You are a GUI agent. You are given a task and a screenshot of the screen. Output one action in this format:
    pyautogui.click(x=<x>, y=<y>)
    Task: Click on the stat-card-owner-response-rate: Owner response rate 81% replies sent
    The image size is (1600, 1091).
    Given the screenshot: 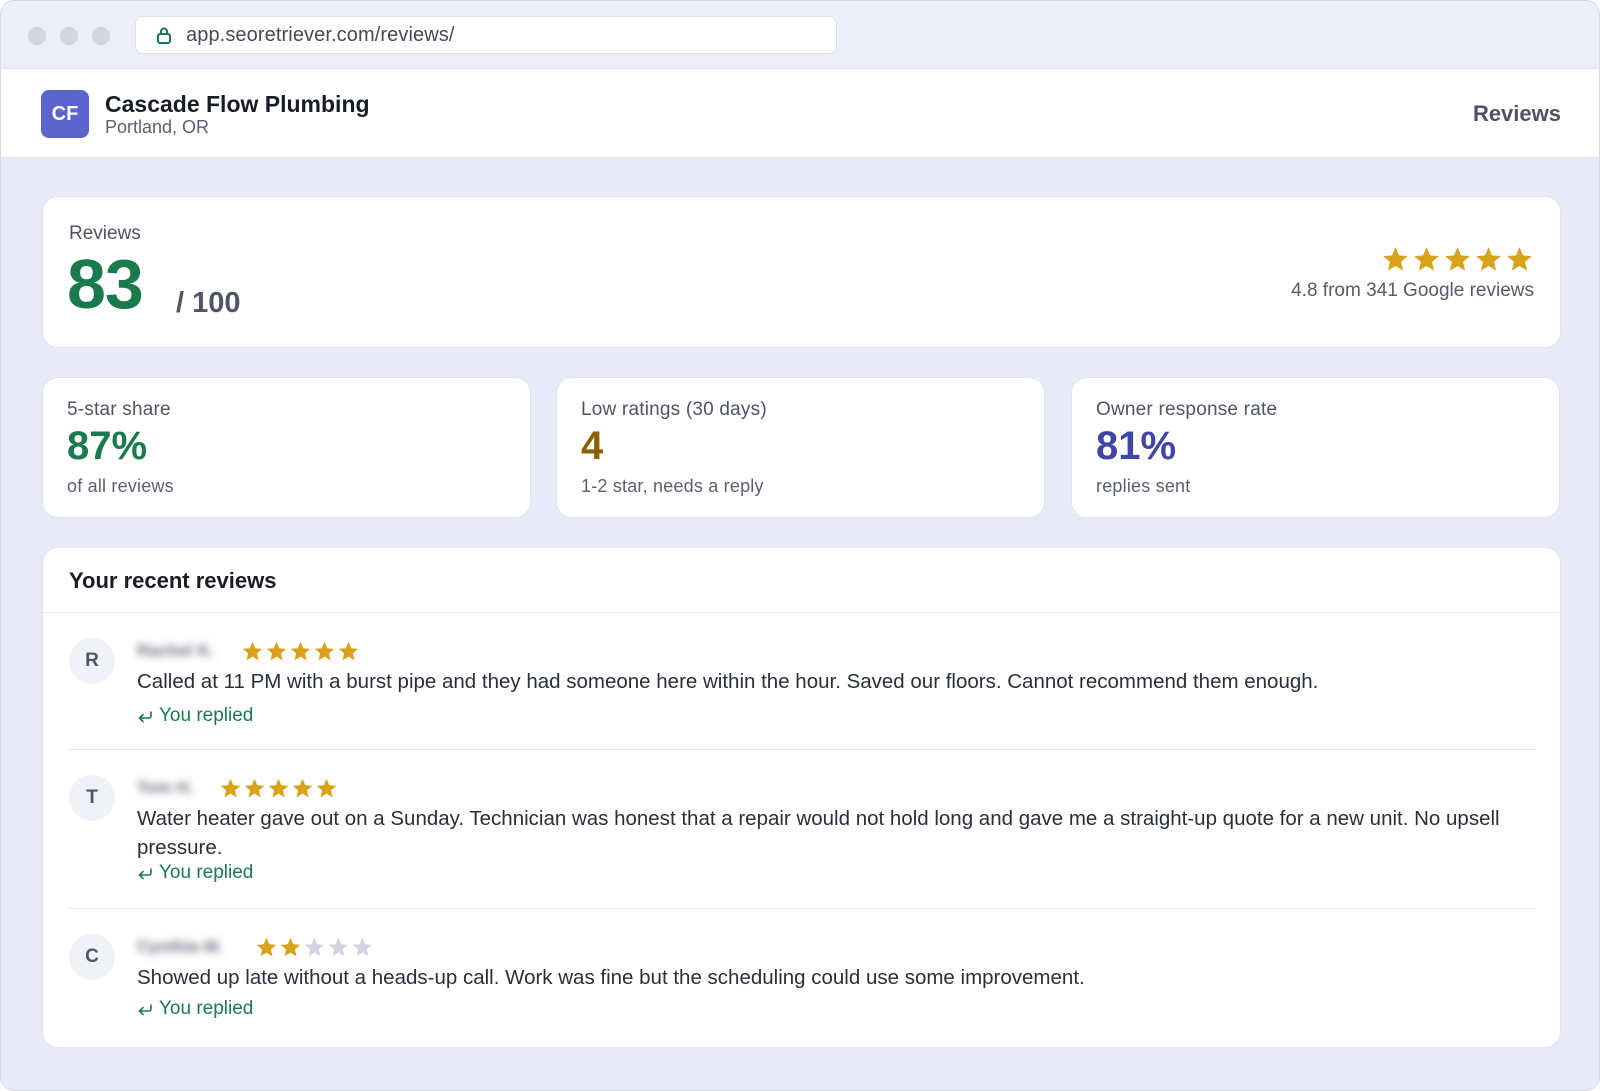 What is the action you would take?
    pyautogui.click(x=1315, y=447)
    